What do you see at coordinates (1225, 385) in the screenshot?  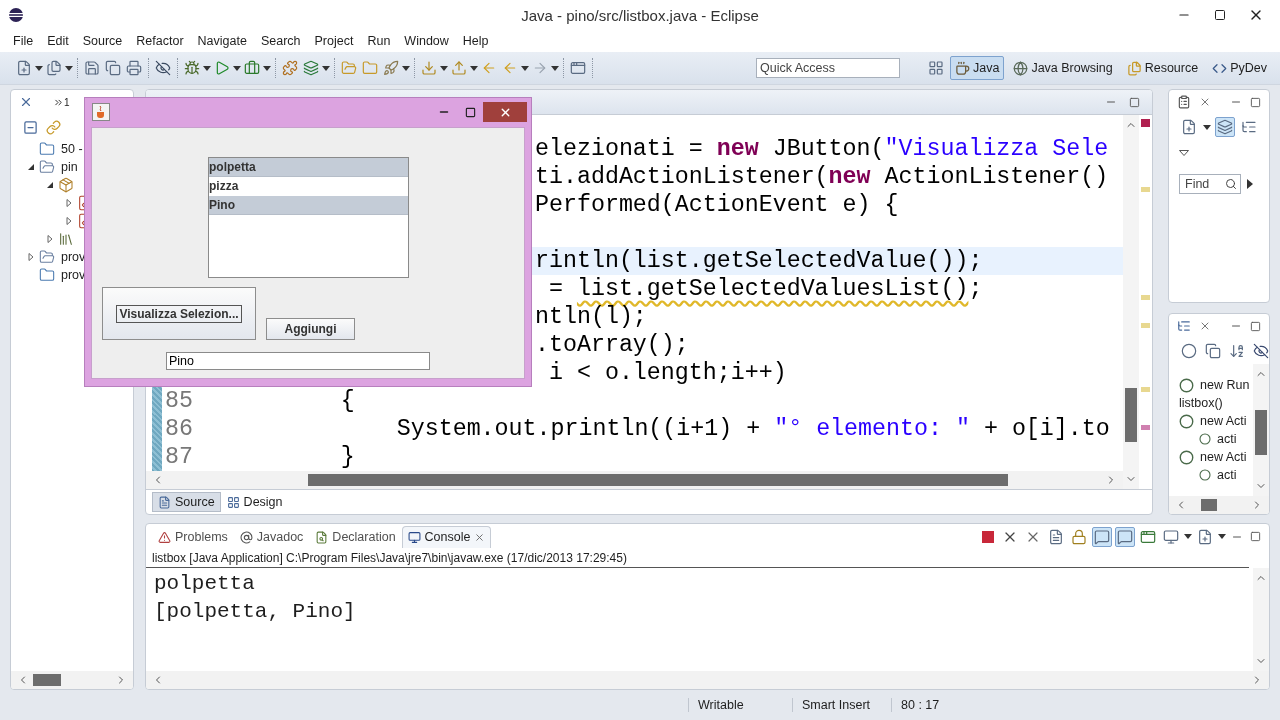 I see `outline-item: new Run` at bounding box center [1225, 385].